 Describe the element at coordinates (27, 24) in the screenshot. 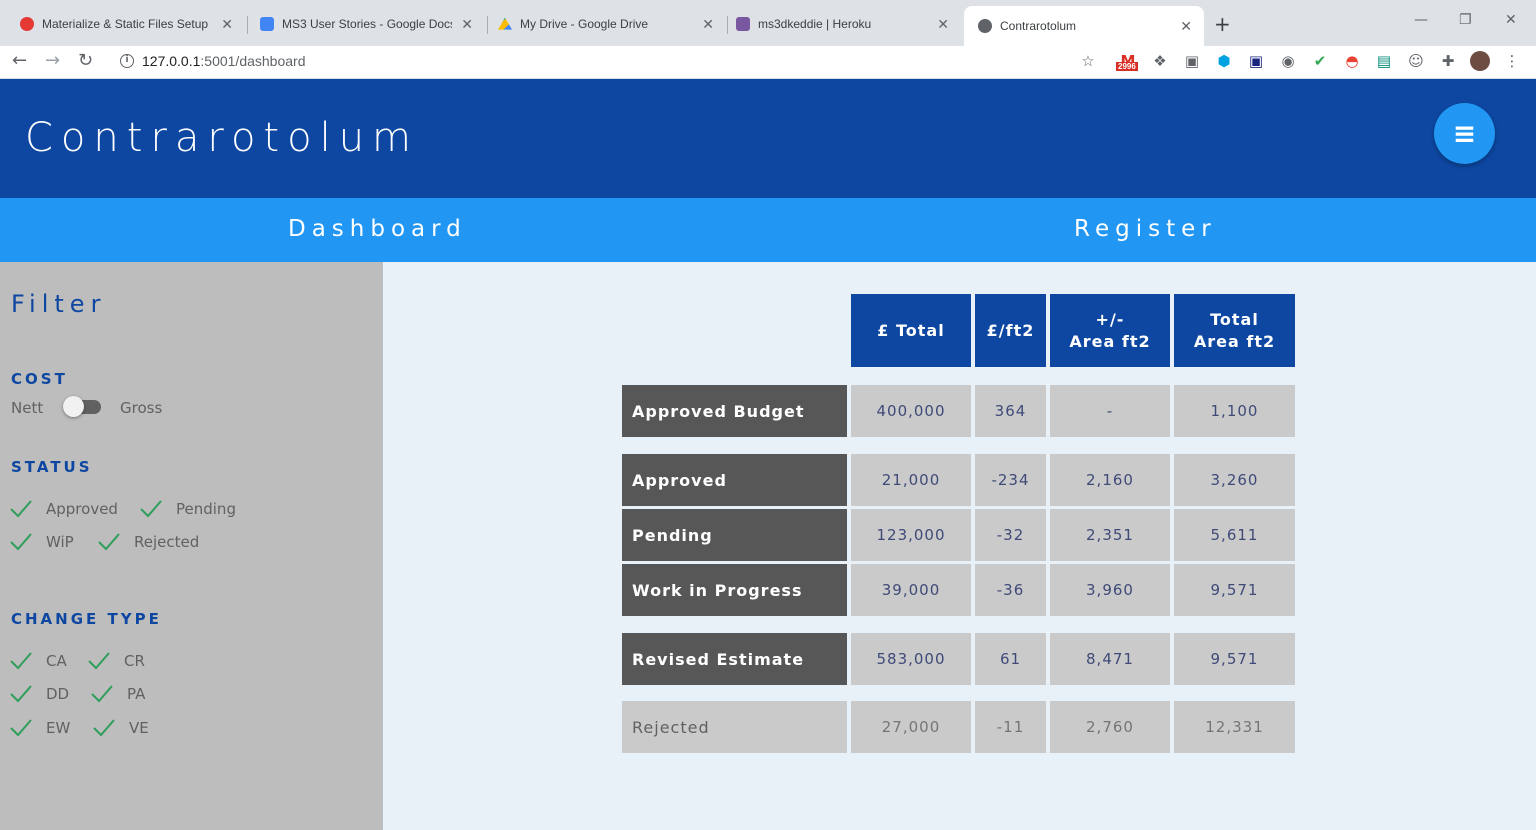

I see `opera-icon` at that location.